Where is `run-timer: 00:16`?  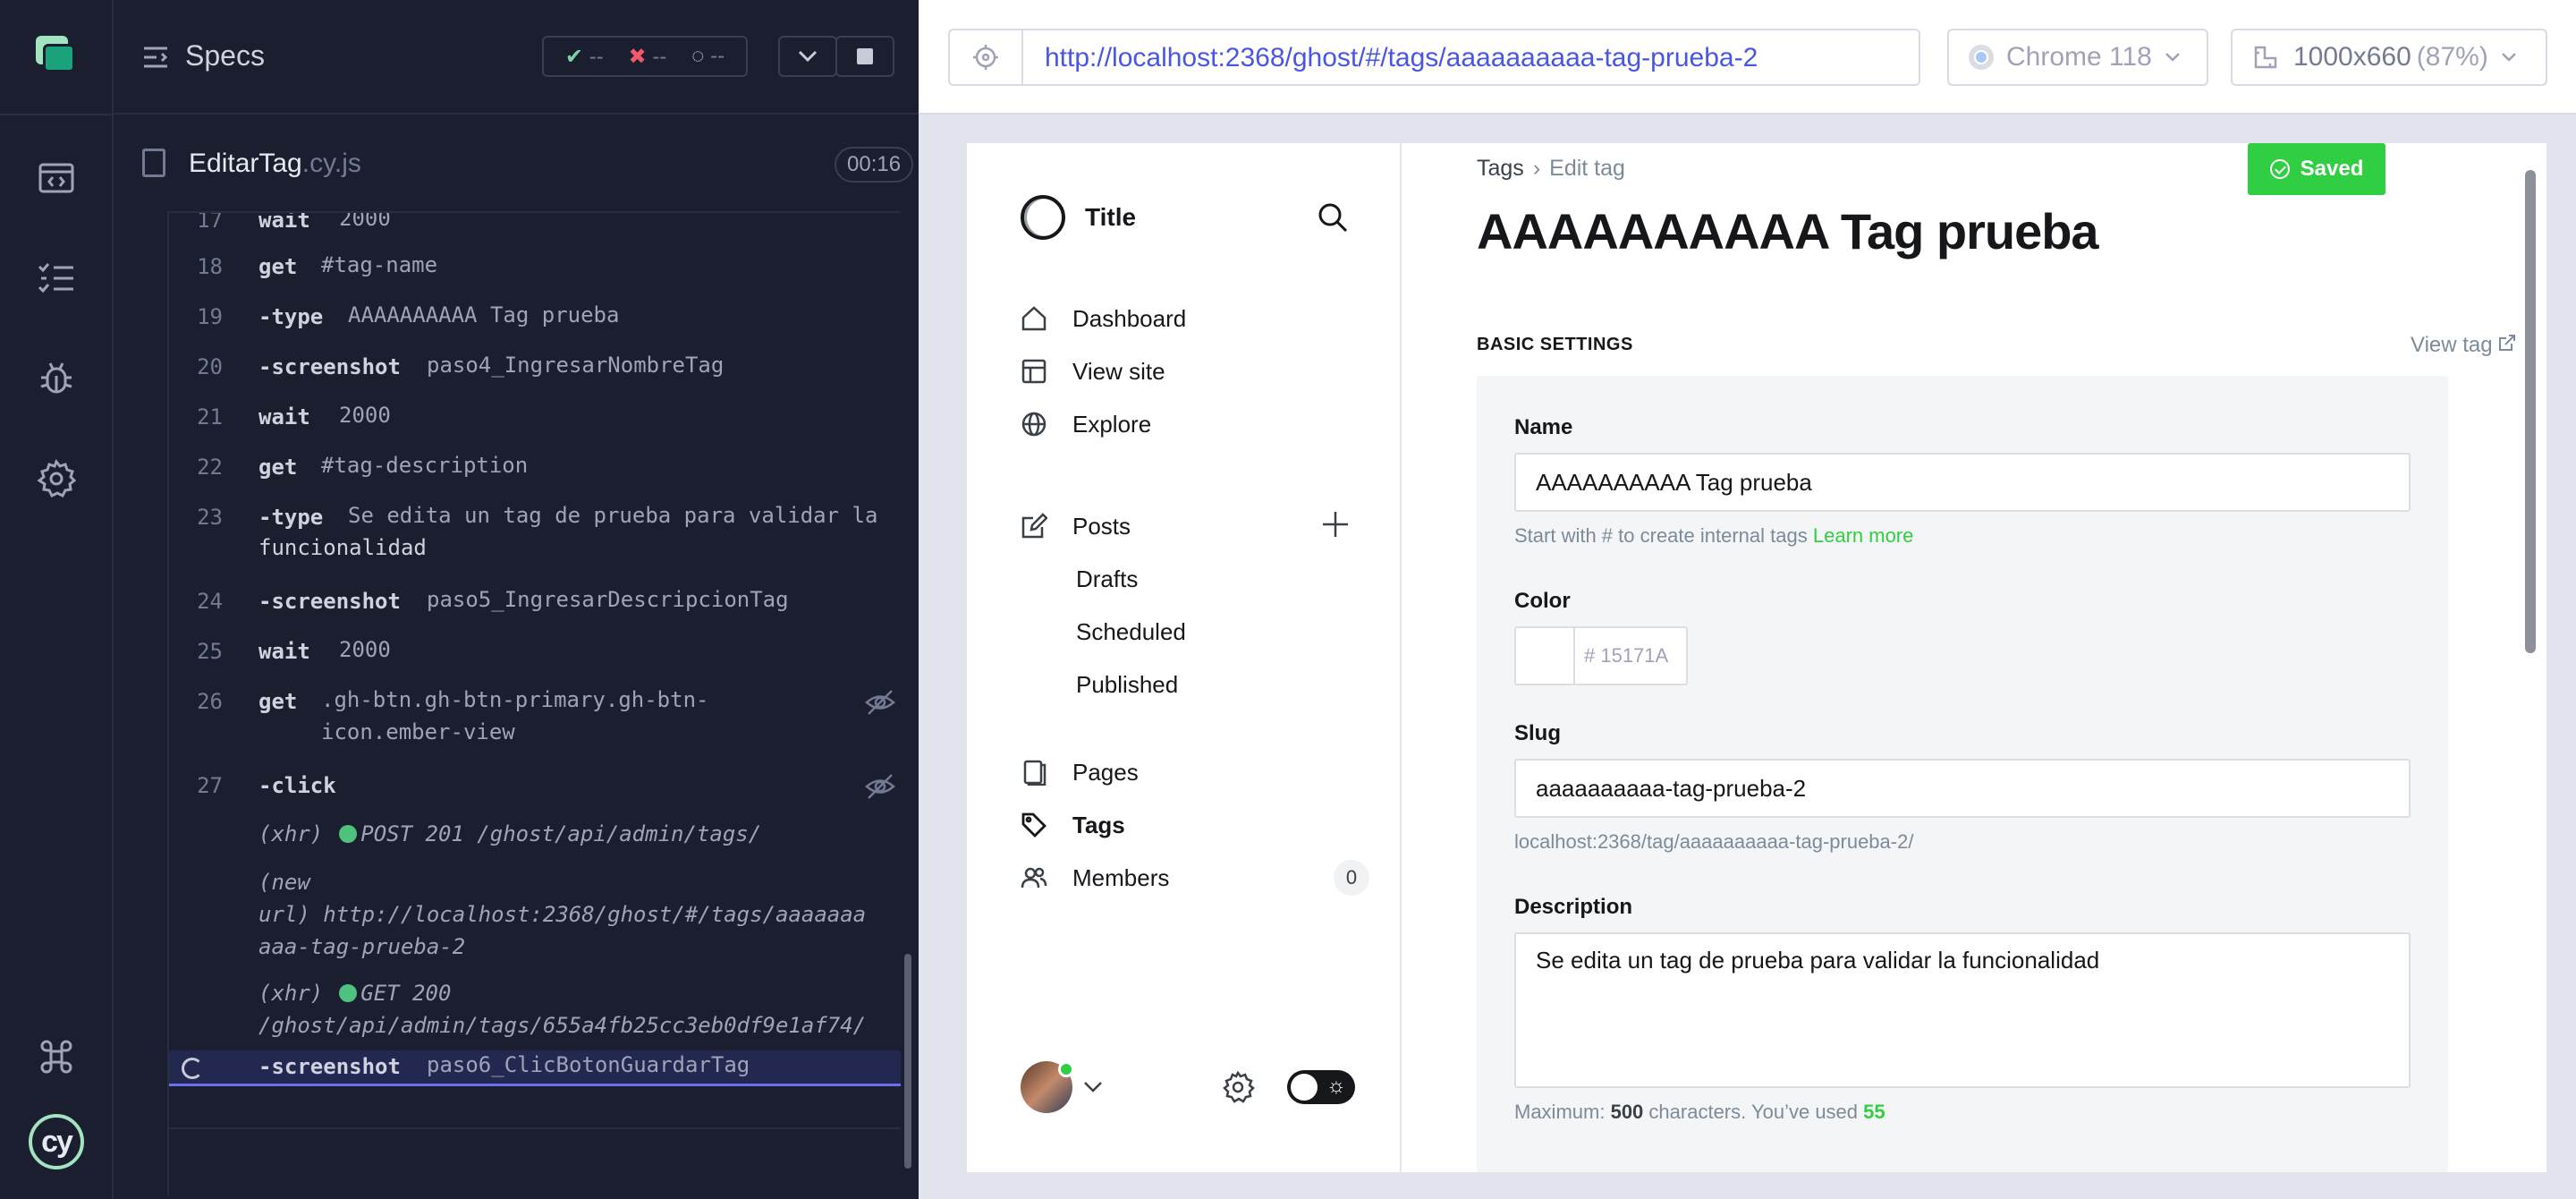 run-timer: 00:16 is located at coordinates (874, 165).